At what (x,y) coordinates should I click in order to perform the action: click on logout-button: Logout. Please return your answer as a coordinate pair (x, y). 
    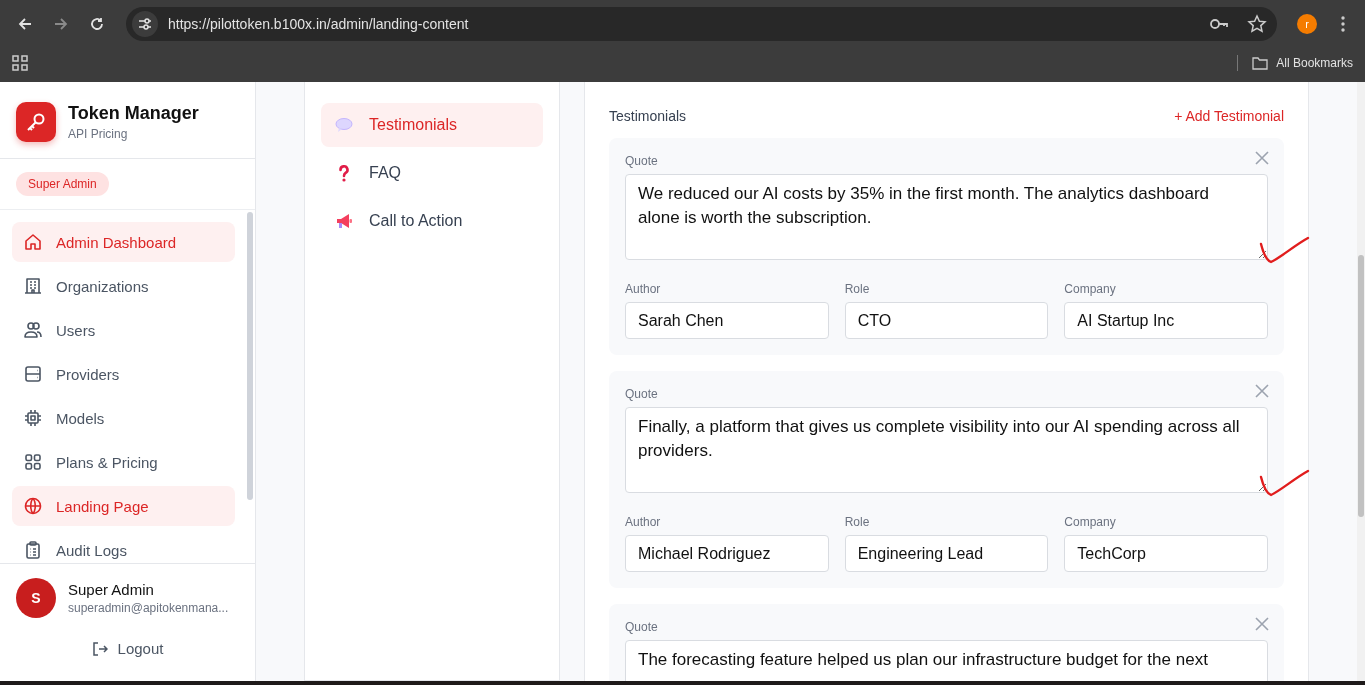
    Looking at the image, I should click on (127, 648).